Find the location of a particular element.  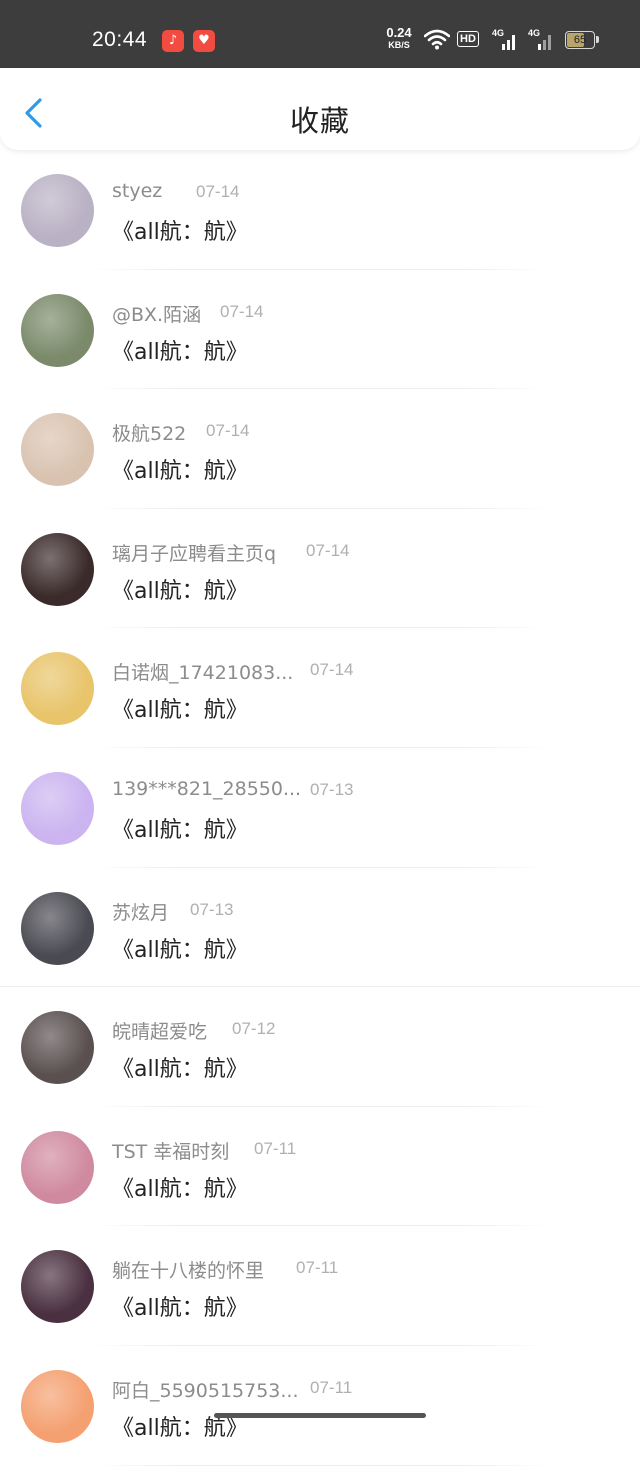

network-speed: 0.24 KB/S is located at coordinates (399, 37).